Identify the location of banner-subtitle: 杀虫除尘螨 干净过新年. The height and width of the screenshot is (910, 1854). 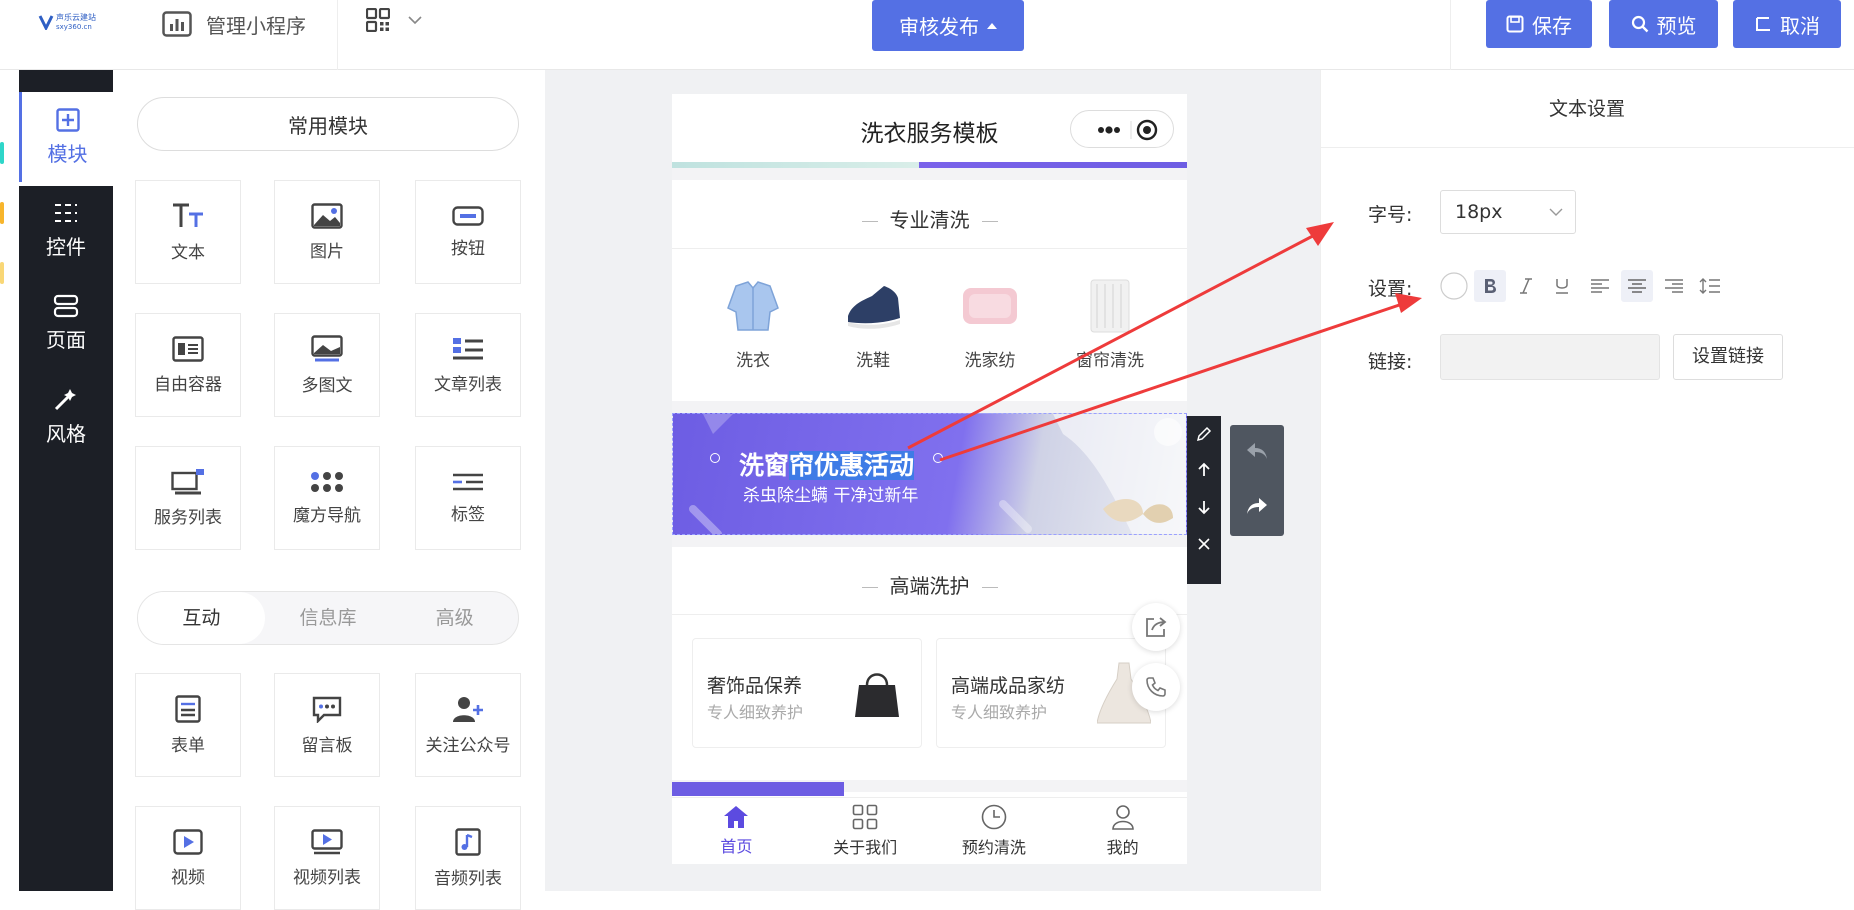
(831, 496).